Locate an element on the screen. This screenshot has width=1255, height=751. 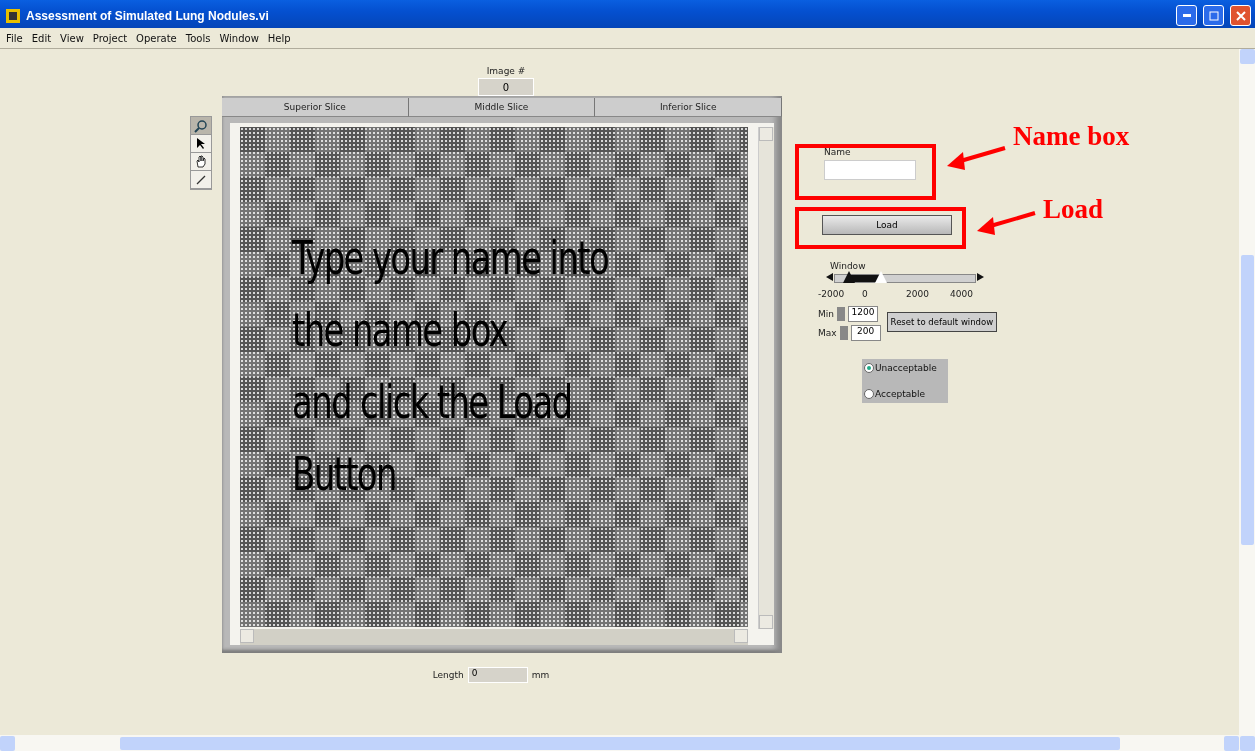
tick-label: 4000 is located at coordinates (962, 294).